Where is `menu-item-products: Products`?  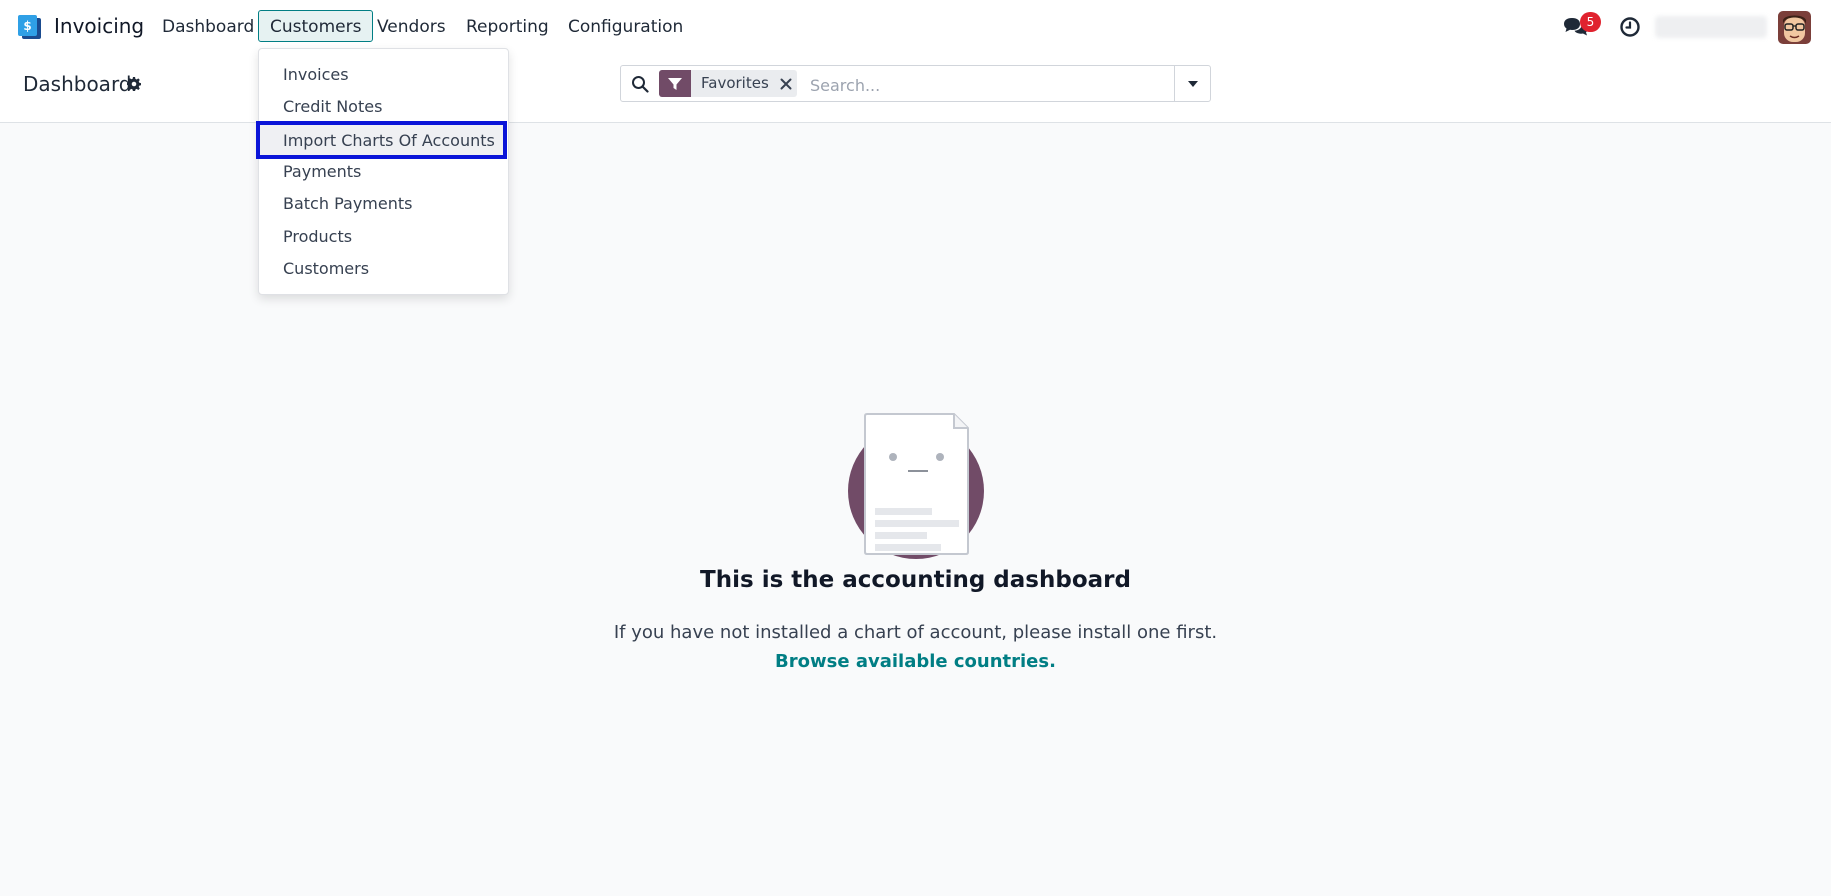
menu-item-products: Products is located at coordinates (317, 237).